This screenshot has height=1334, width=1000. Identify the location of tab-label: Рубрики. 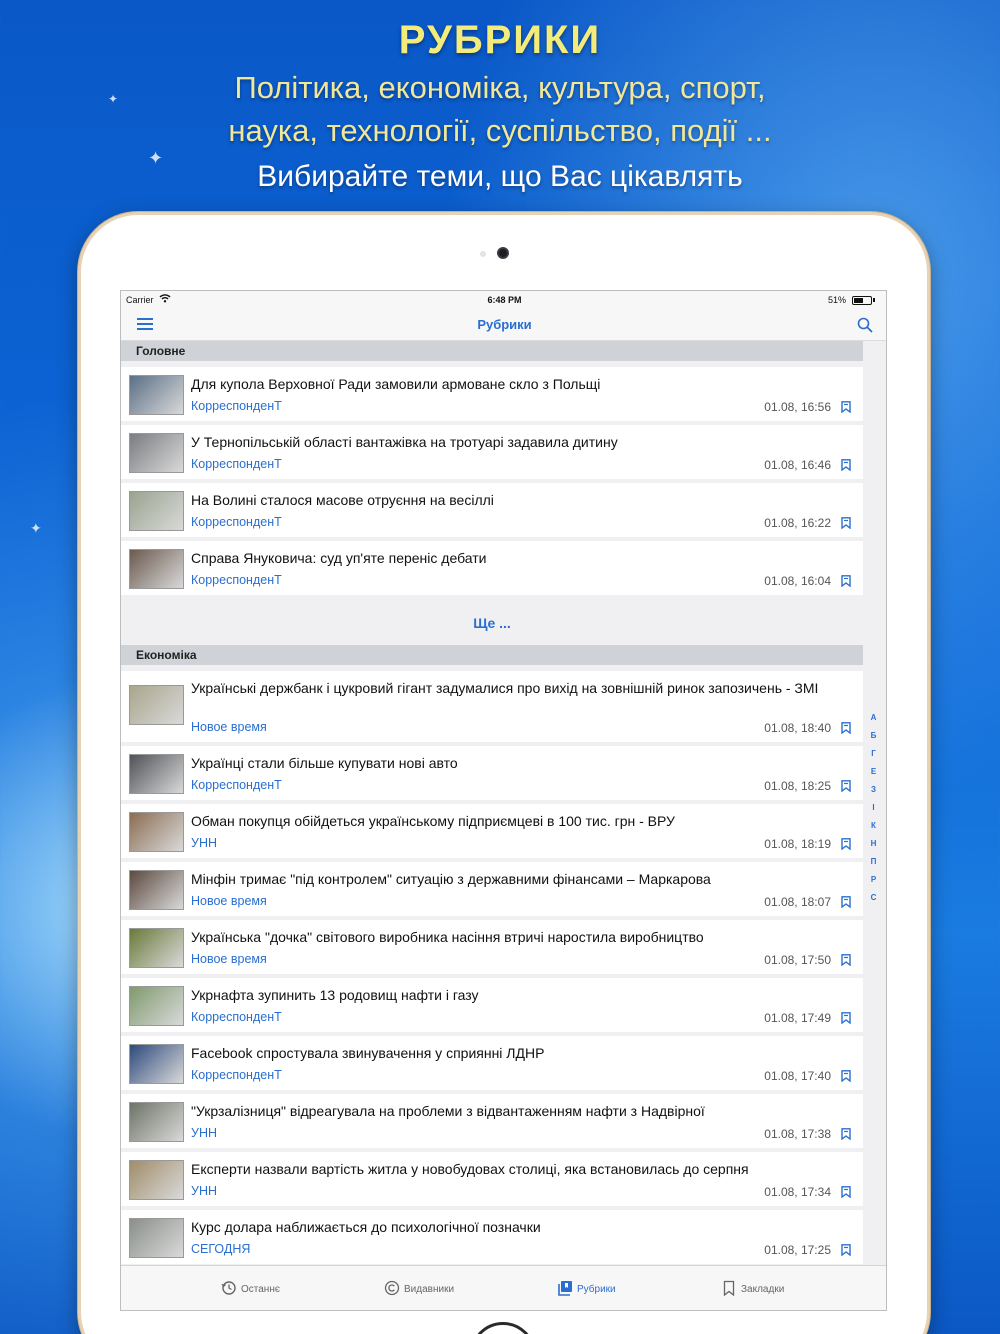
(596, 1289).